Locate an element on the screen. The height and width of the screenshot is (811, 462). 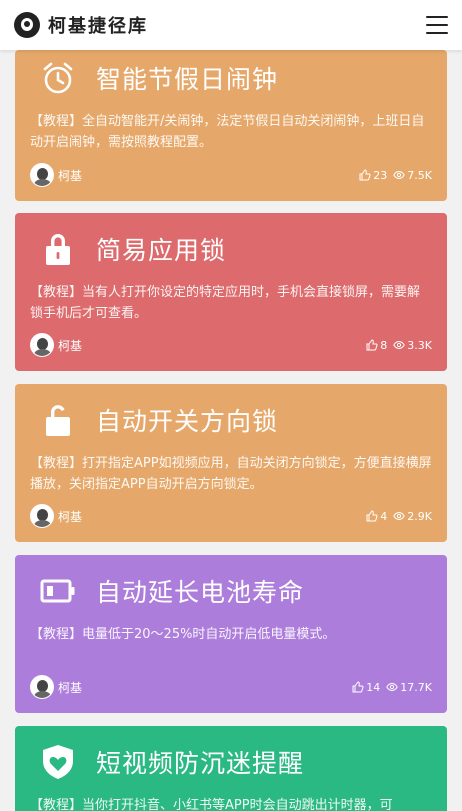
card-title: 自动开关方向锁 is located at coordinates (187, 421).